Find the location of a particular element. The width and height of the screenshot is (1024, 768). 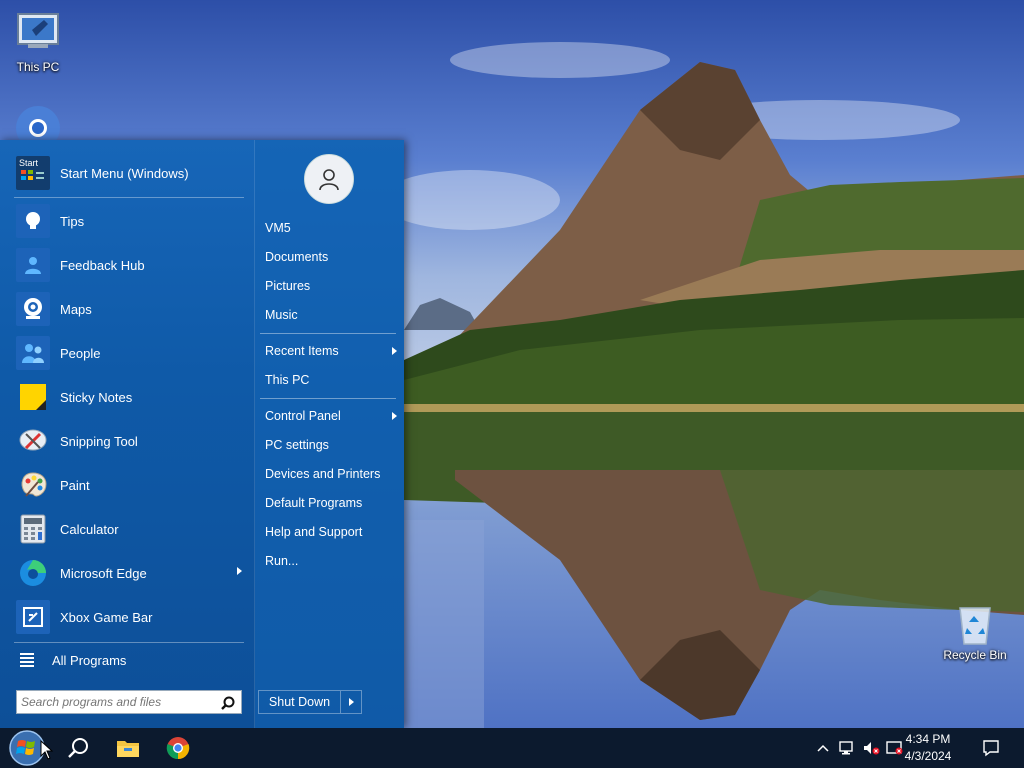

app-label: Xbox Game Bar is located at coordinates (106, 617).